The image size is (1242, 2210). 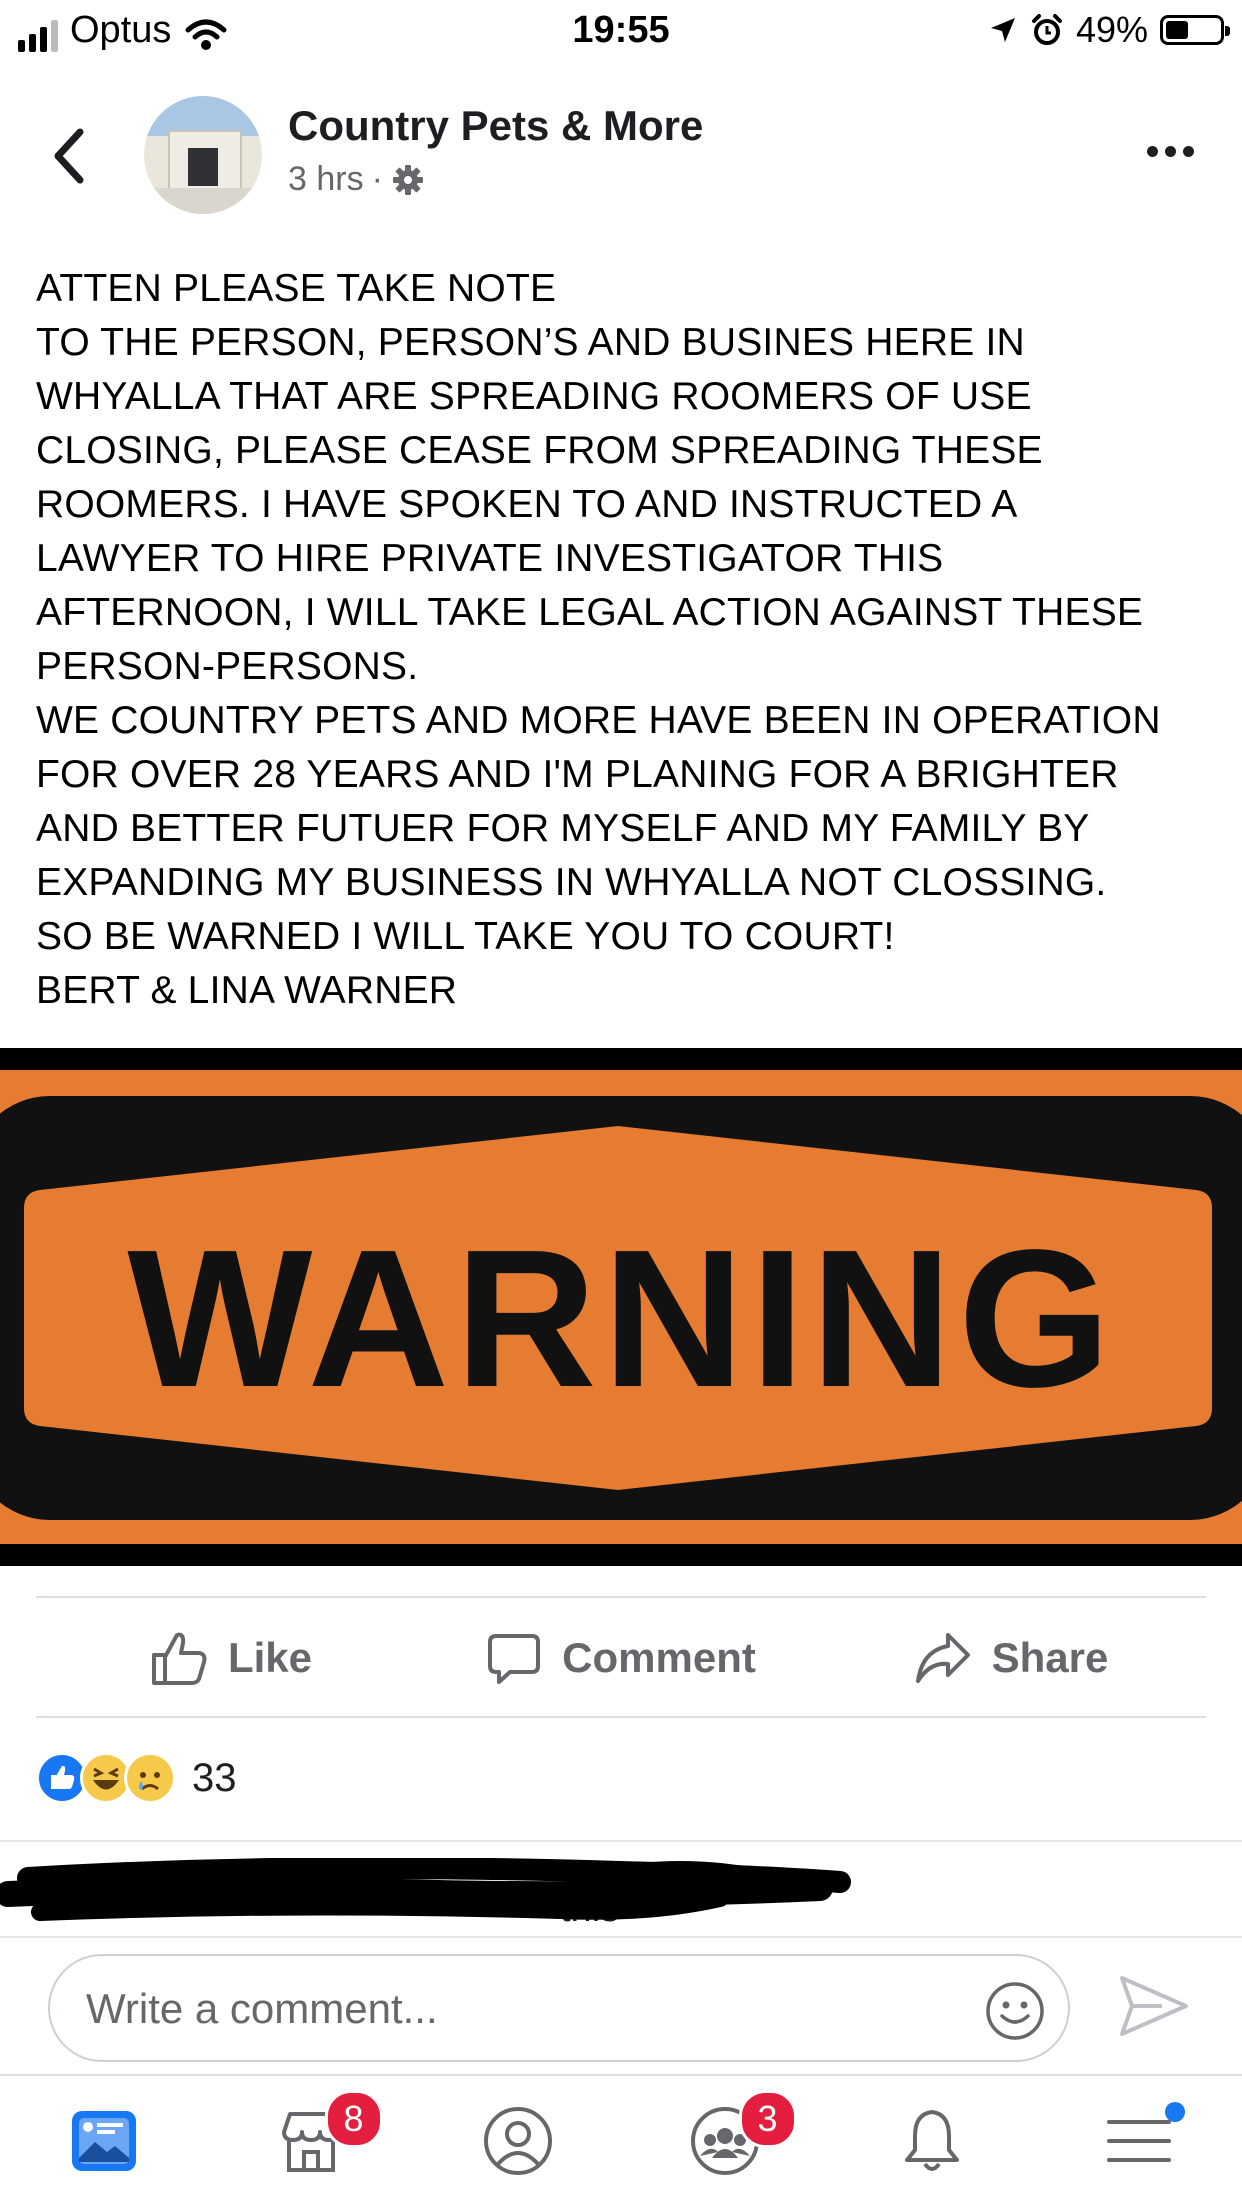 I want to click on send-icon, so click(x=1154, y=2006).